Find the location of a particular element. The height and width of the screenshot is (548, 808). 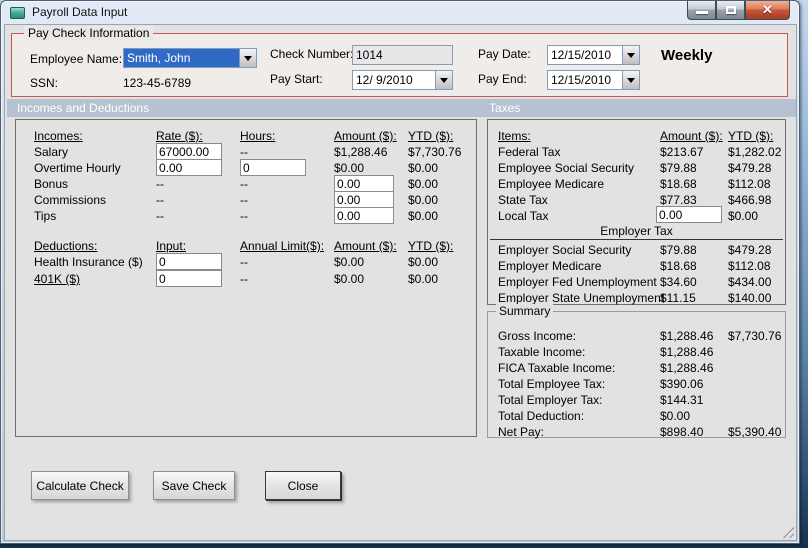

employee-name-dropdown-button is located at coordinates (247, 58).